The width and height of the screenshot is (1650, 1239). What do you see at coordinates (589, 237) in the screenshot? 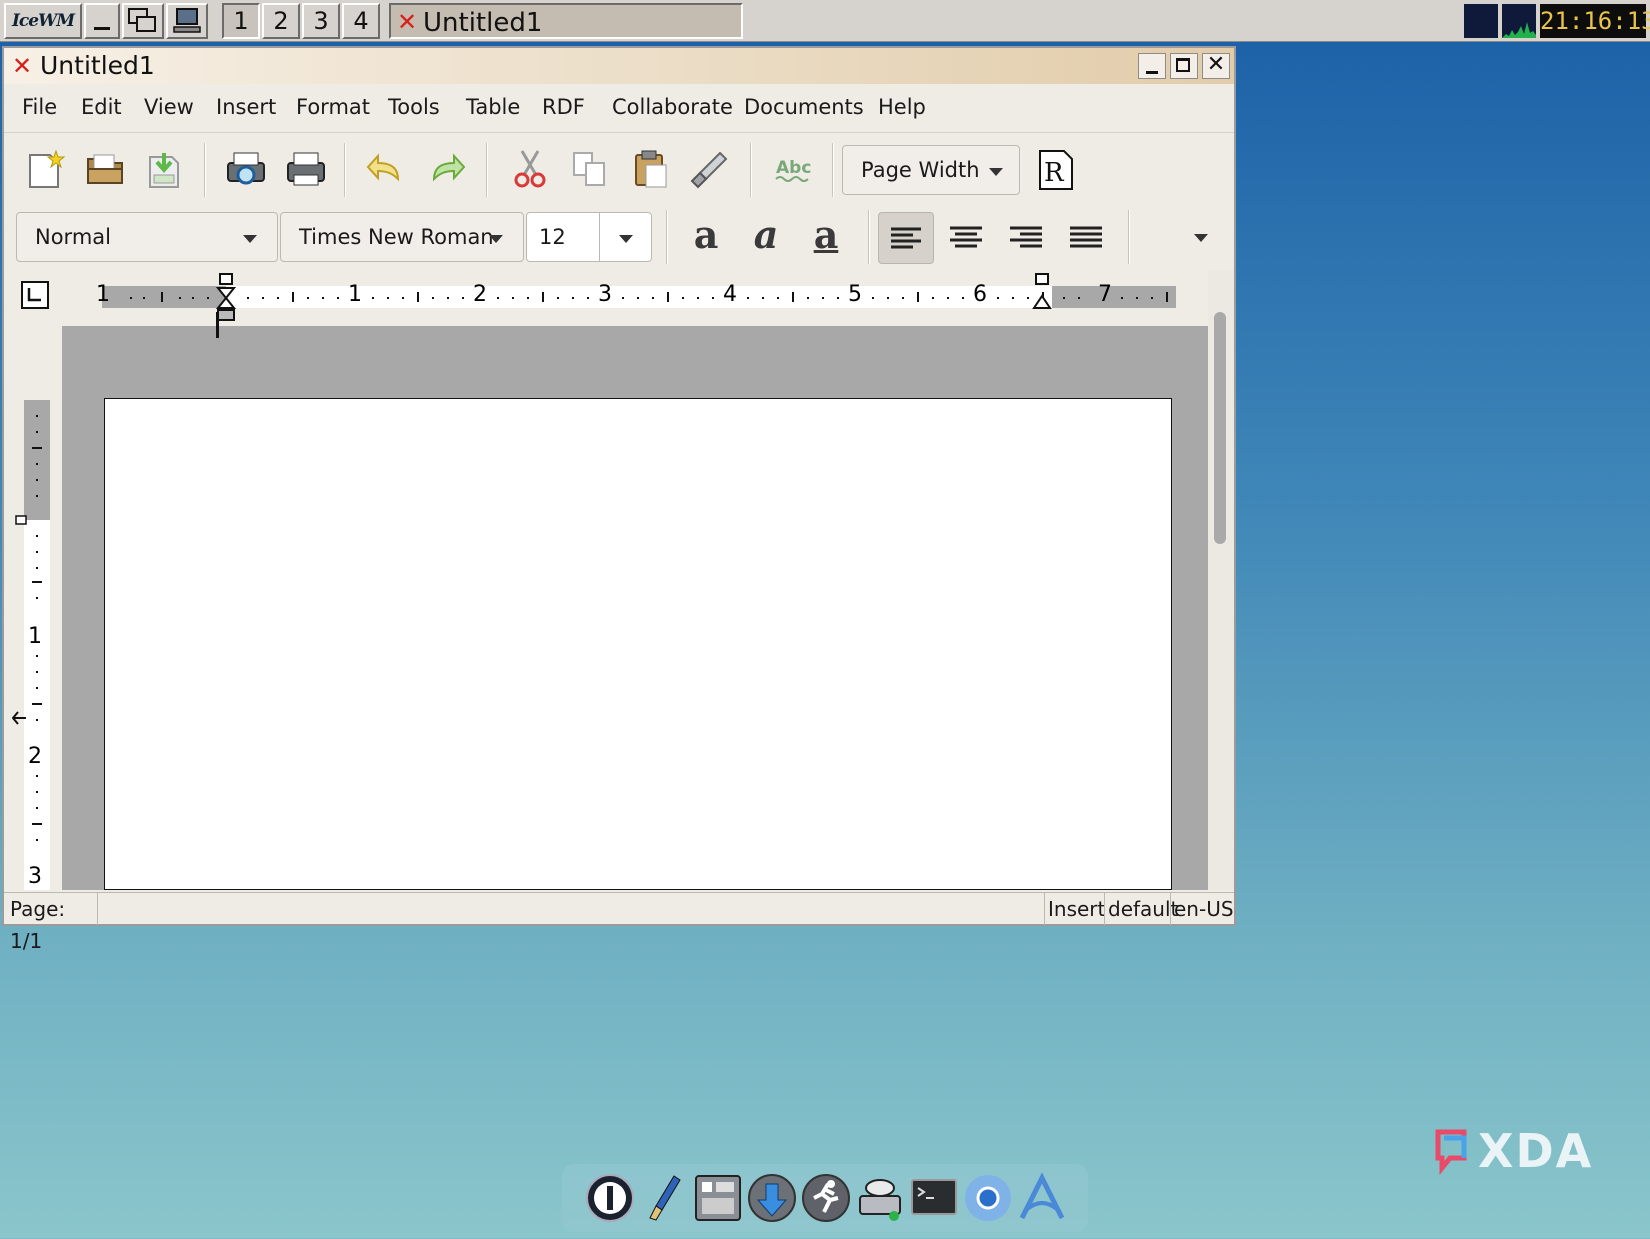
I see `font-size-combo: 12` at bounding box center [589, 237].